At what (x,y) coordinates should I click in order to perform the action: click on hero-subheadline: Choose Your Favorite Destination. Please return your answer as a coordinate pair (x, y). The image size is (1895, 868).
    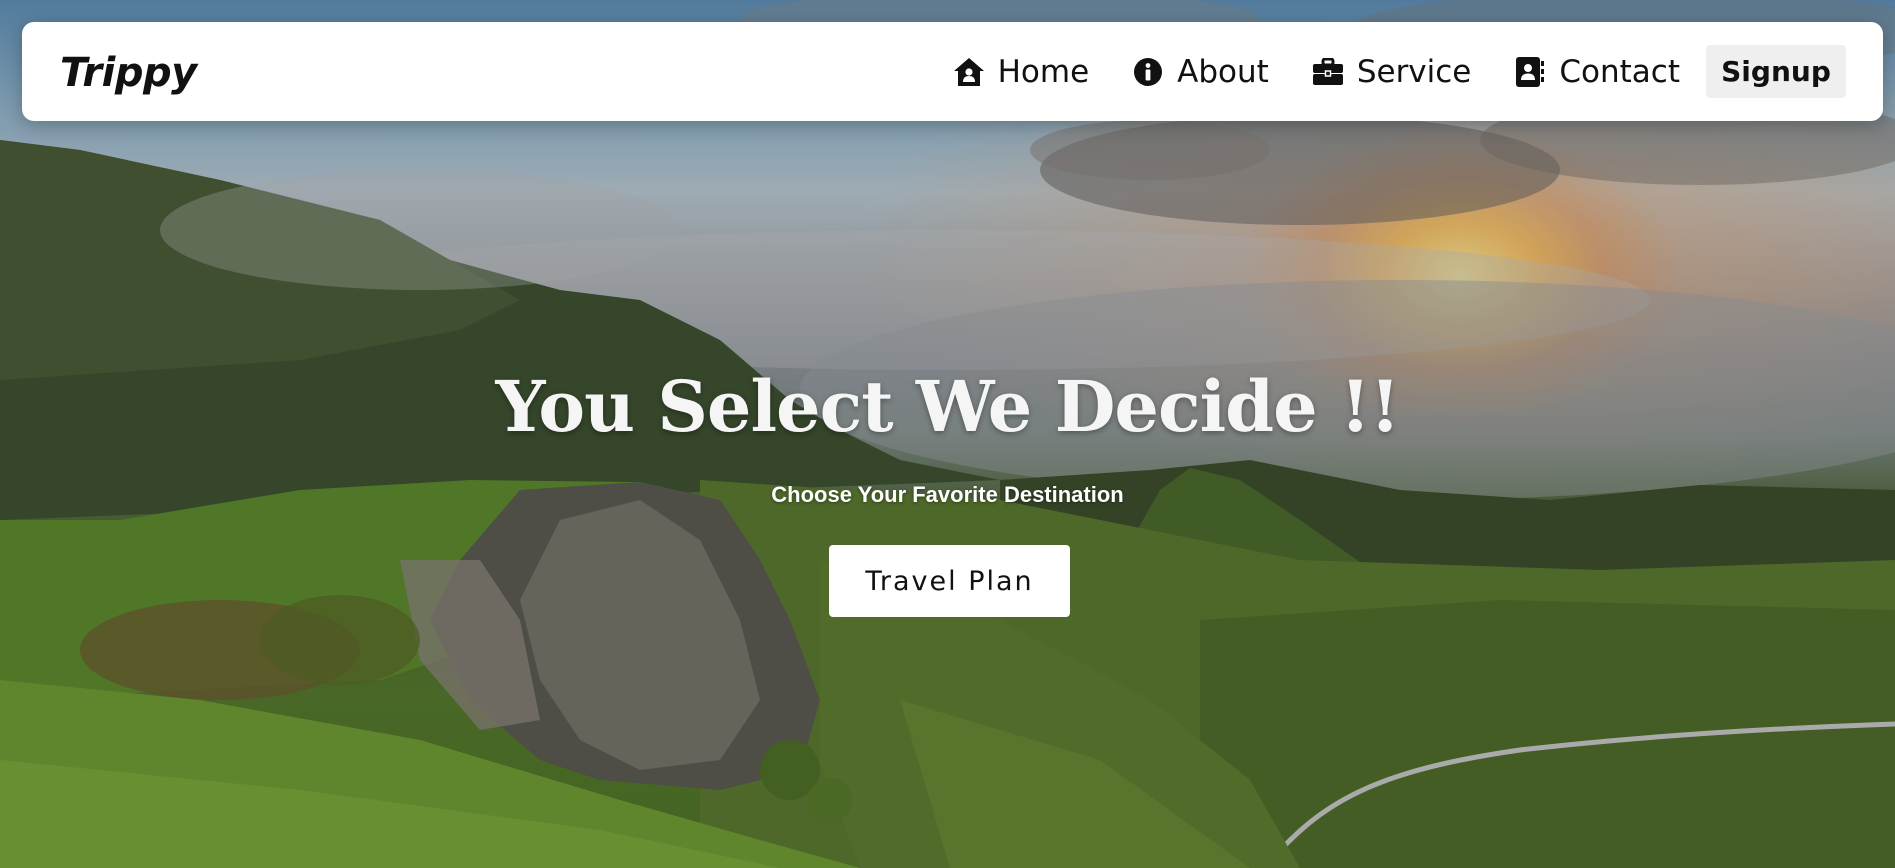
    Looking at the image, I should click on (947, 494).